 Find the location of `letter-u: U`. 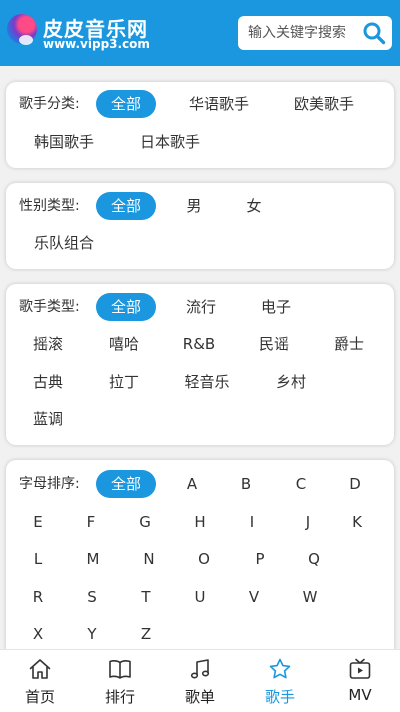

letter-u: U is located at coordinates (200, 597).